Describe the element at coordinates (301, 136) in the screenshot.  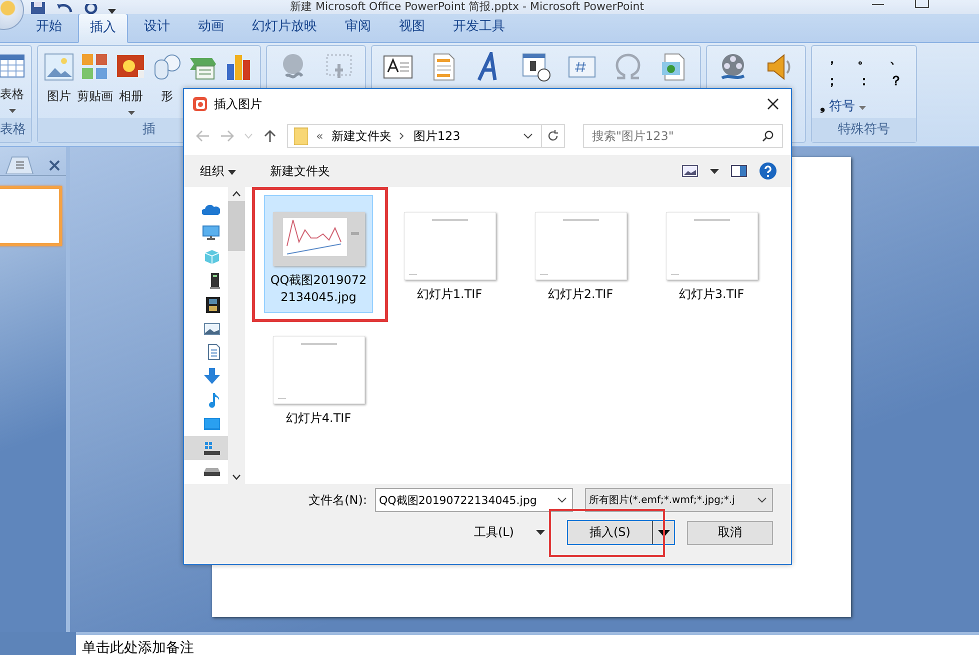
I see `folder-icon` at that location.